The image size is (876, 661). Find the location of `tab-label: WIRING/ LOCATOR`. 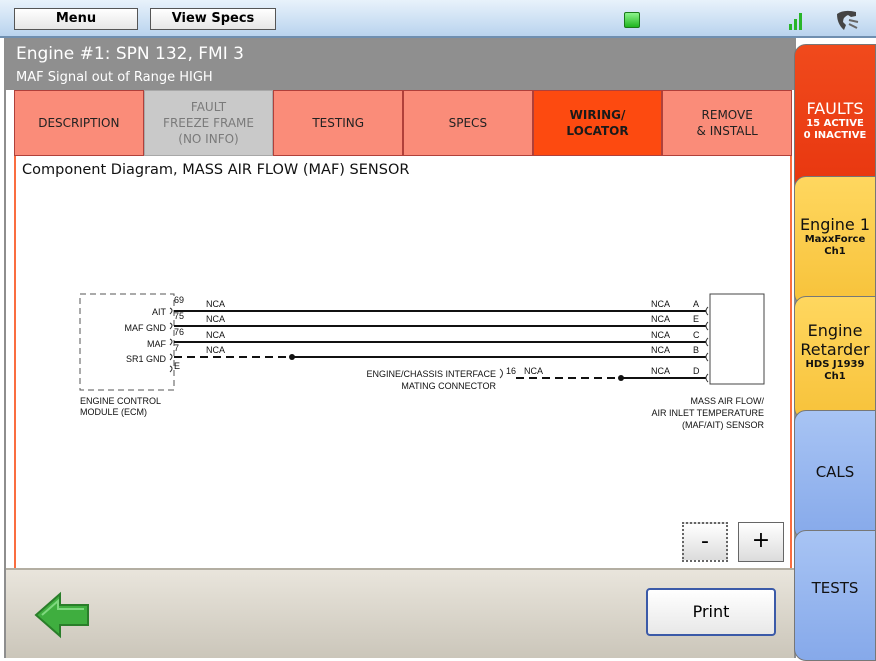

tab-label: WIRING/ LOCATOR is located at coordinates (597, 123).